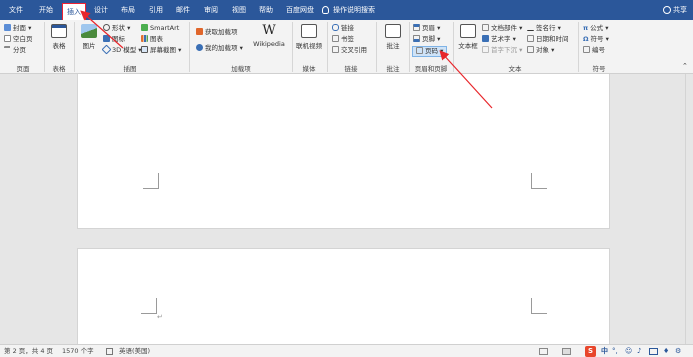  Describe the element at coordinates (540, 50) in the screenshot. I see `object-button: 对象 ▾` at that location.